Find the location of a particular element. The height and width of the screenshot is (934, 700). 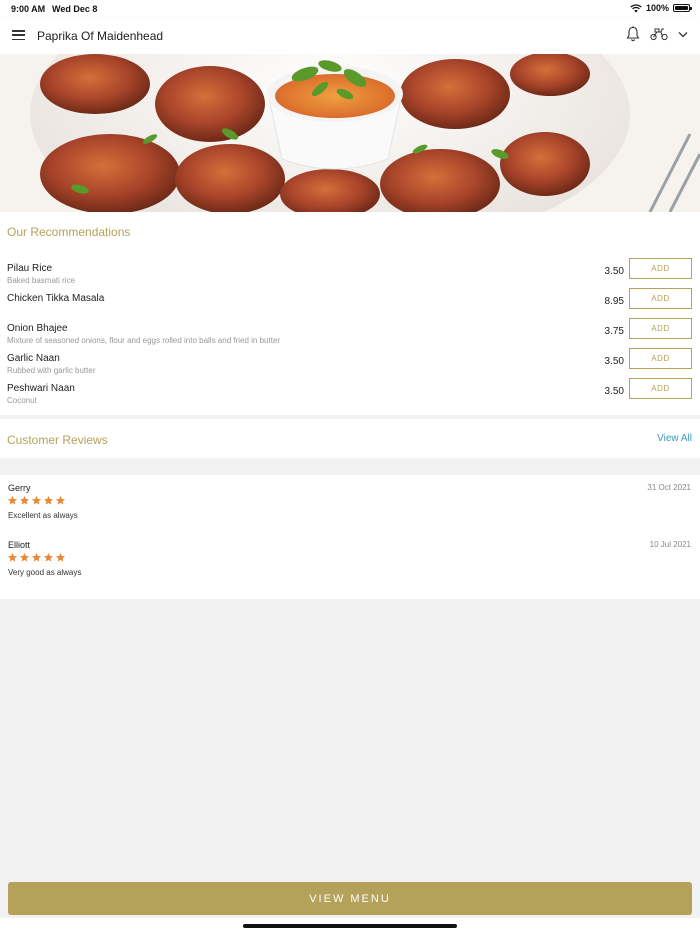

item-price: 8.95 is located at coordinates (614, 301).